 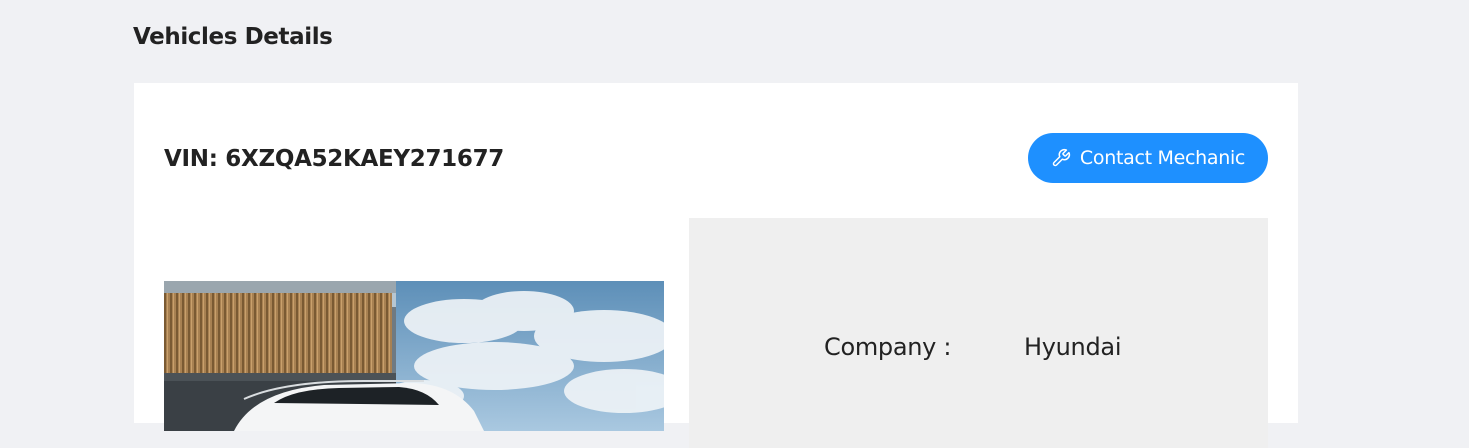 What do you see at coordinates (972, 347) in the screenshot?
I see `detail-row-company: Company : Hyundai` at bounding box center [972, 347].